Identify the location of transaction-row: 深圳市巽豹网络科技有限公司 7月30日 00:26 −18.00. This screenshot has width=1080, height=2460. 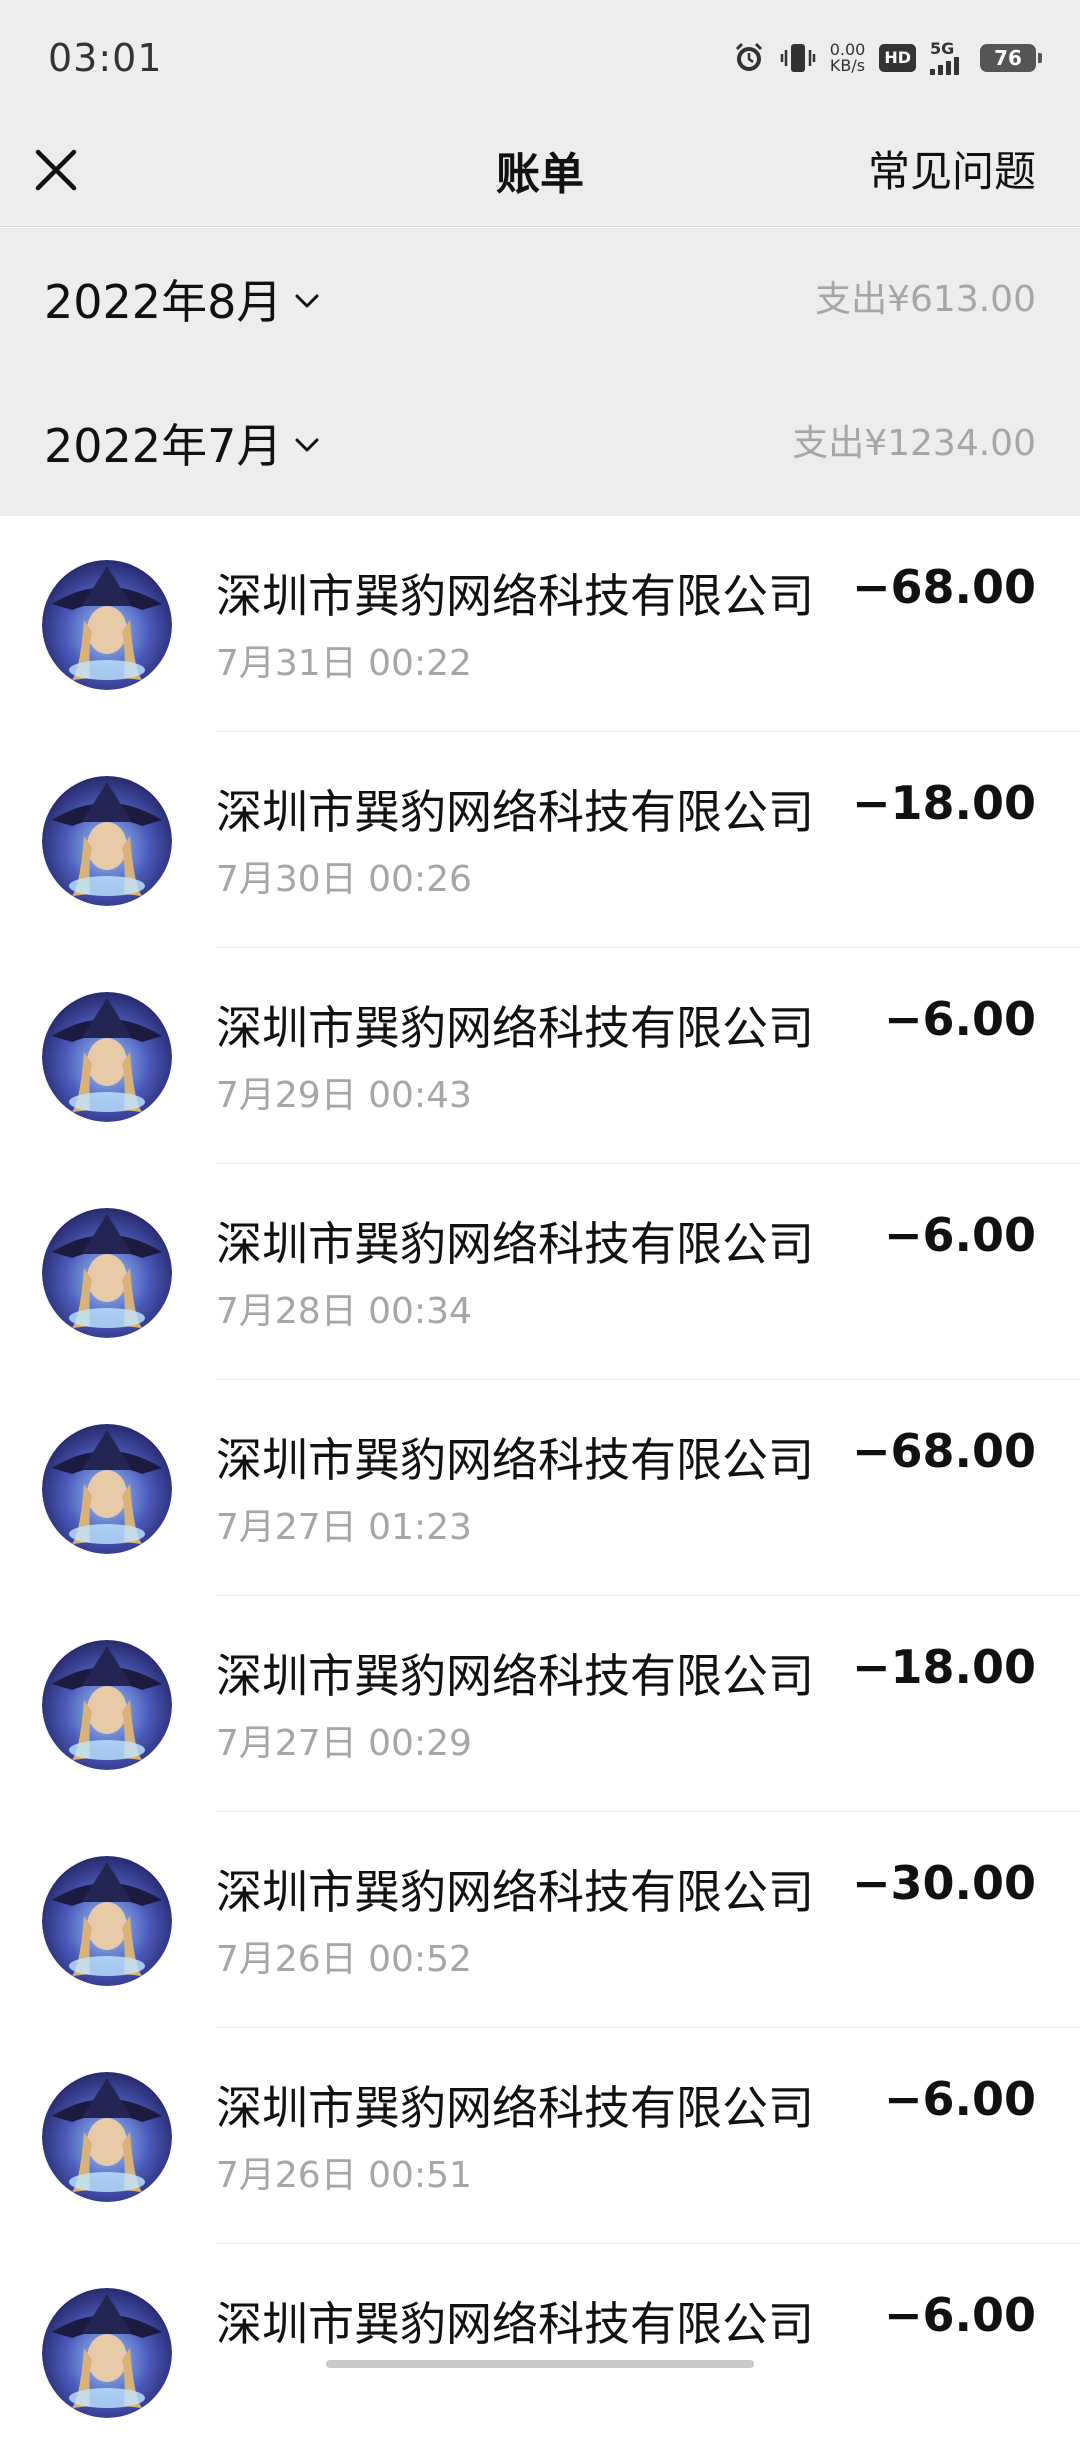
(540, 840).